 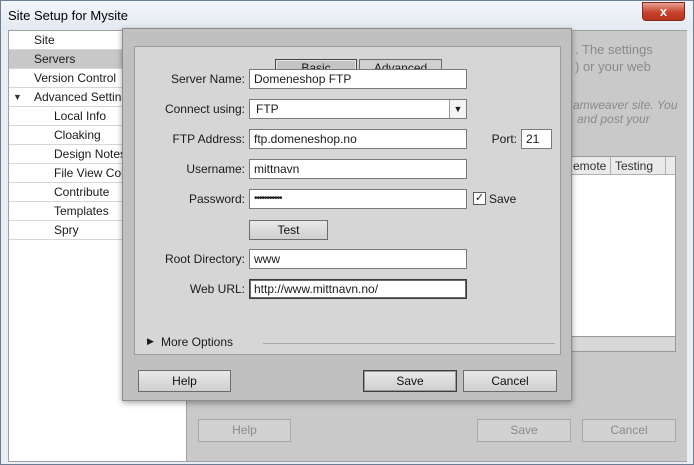 I want to click on bg-cancel-button: Cancel, so click(x=629, y=430).